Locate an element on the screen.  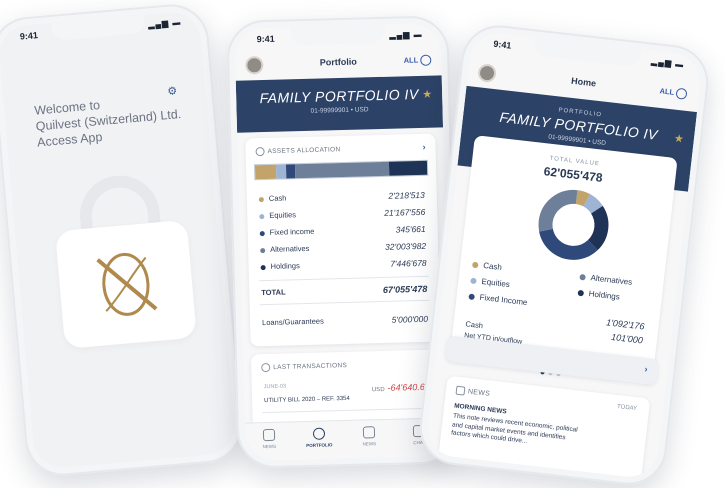
allocation-label: Alternatives is located at coordinates (290, 248).